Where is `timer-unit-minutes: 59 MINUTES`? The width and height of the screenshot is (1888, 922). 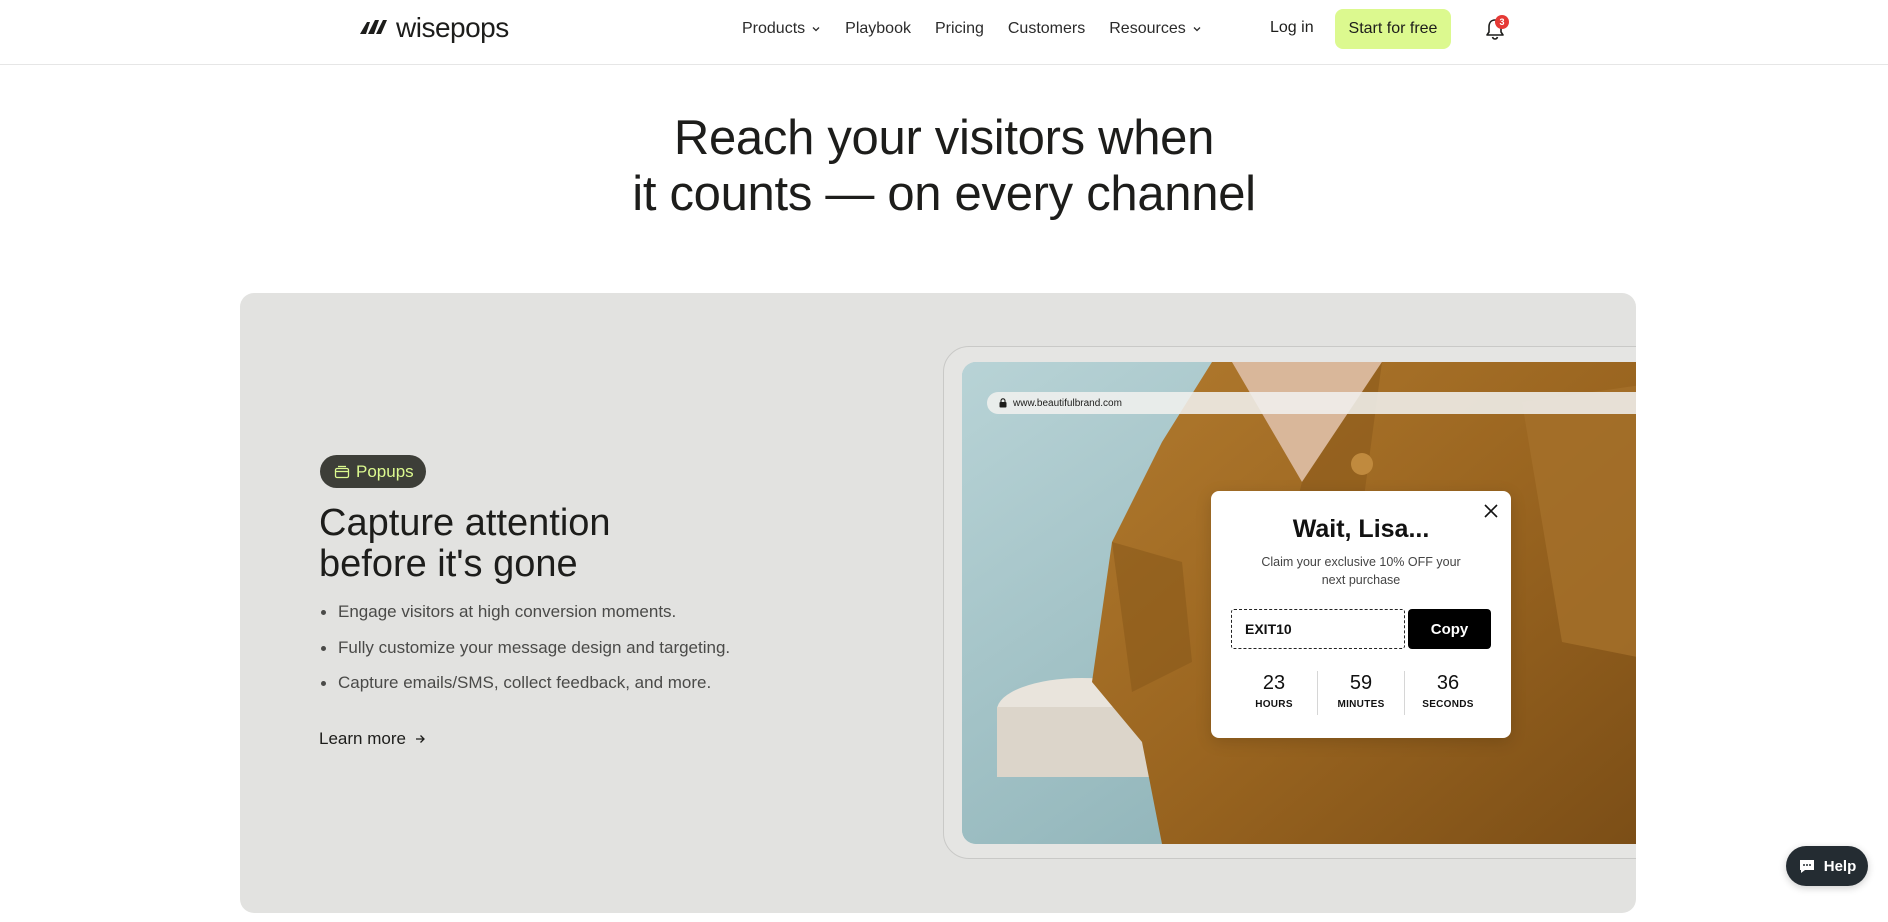
timer-unit-minutes: 59 MINUTES is located at coordinates (1360, 693).